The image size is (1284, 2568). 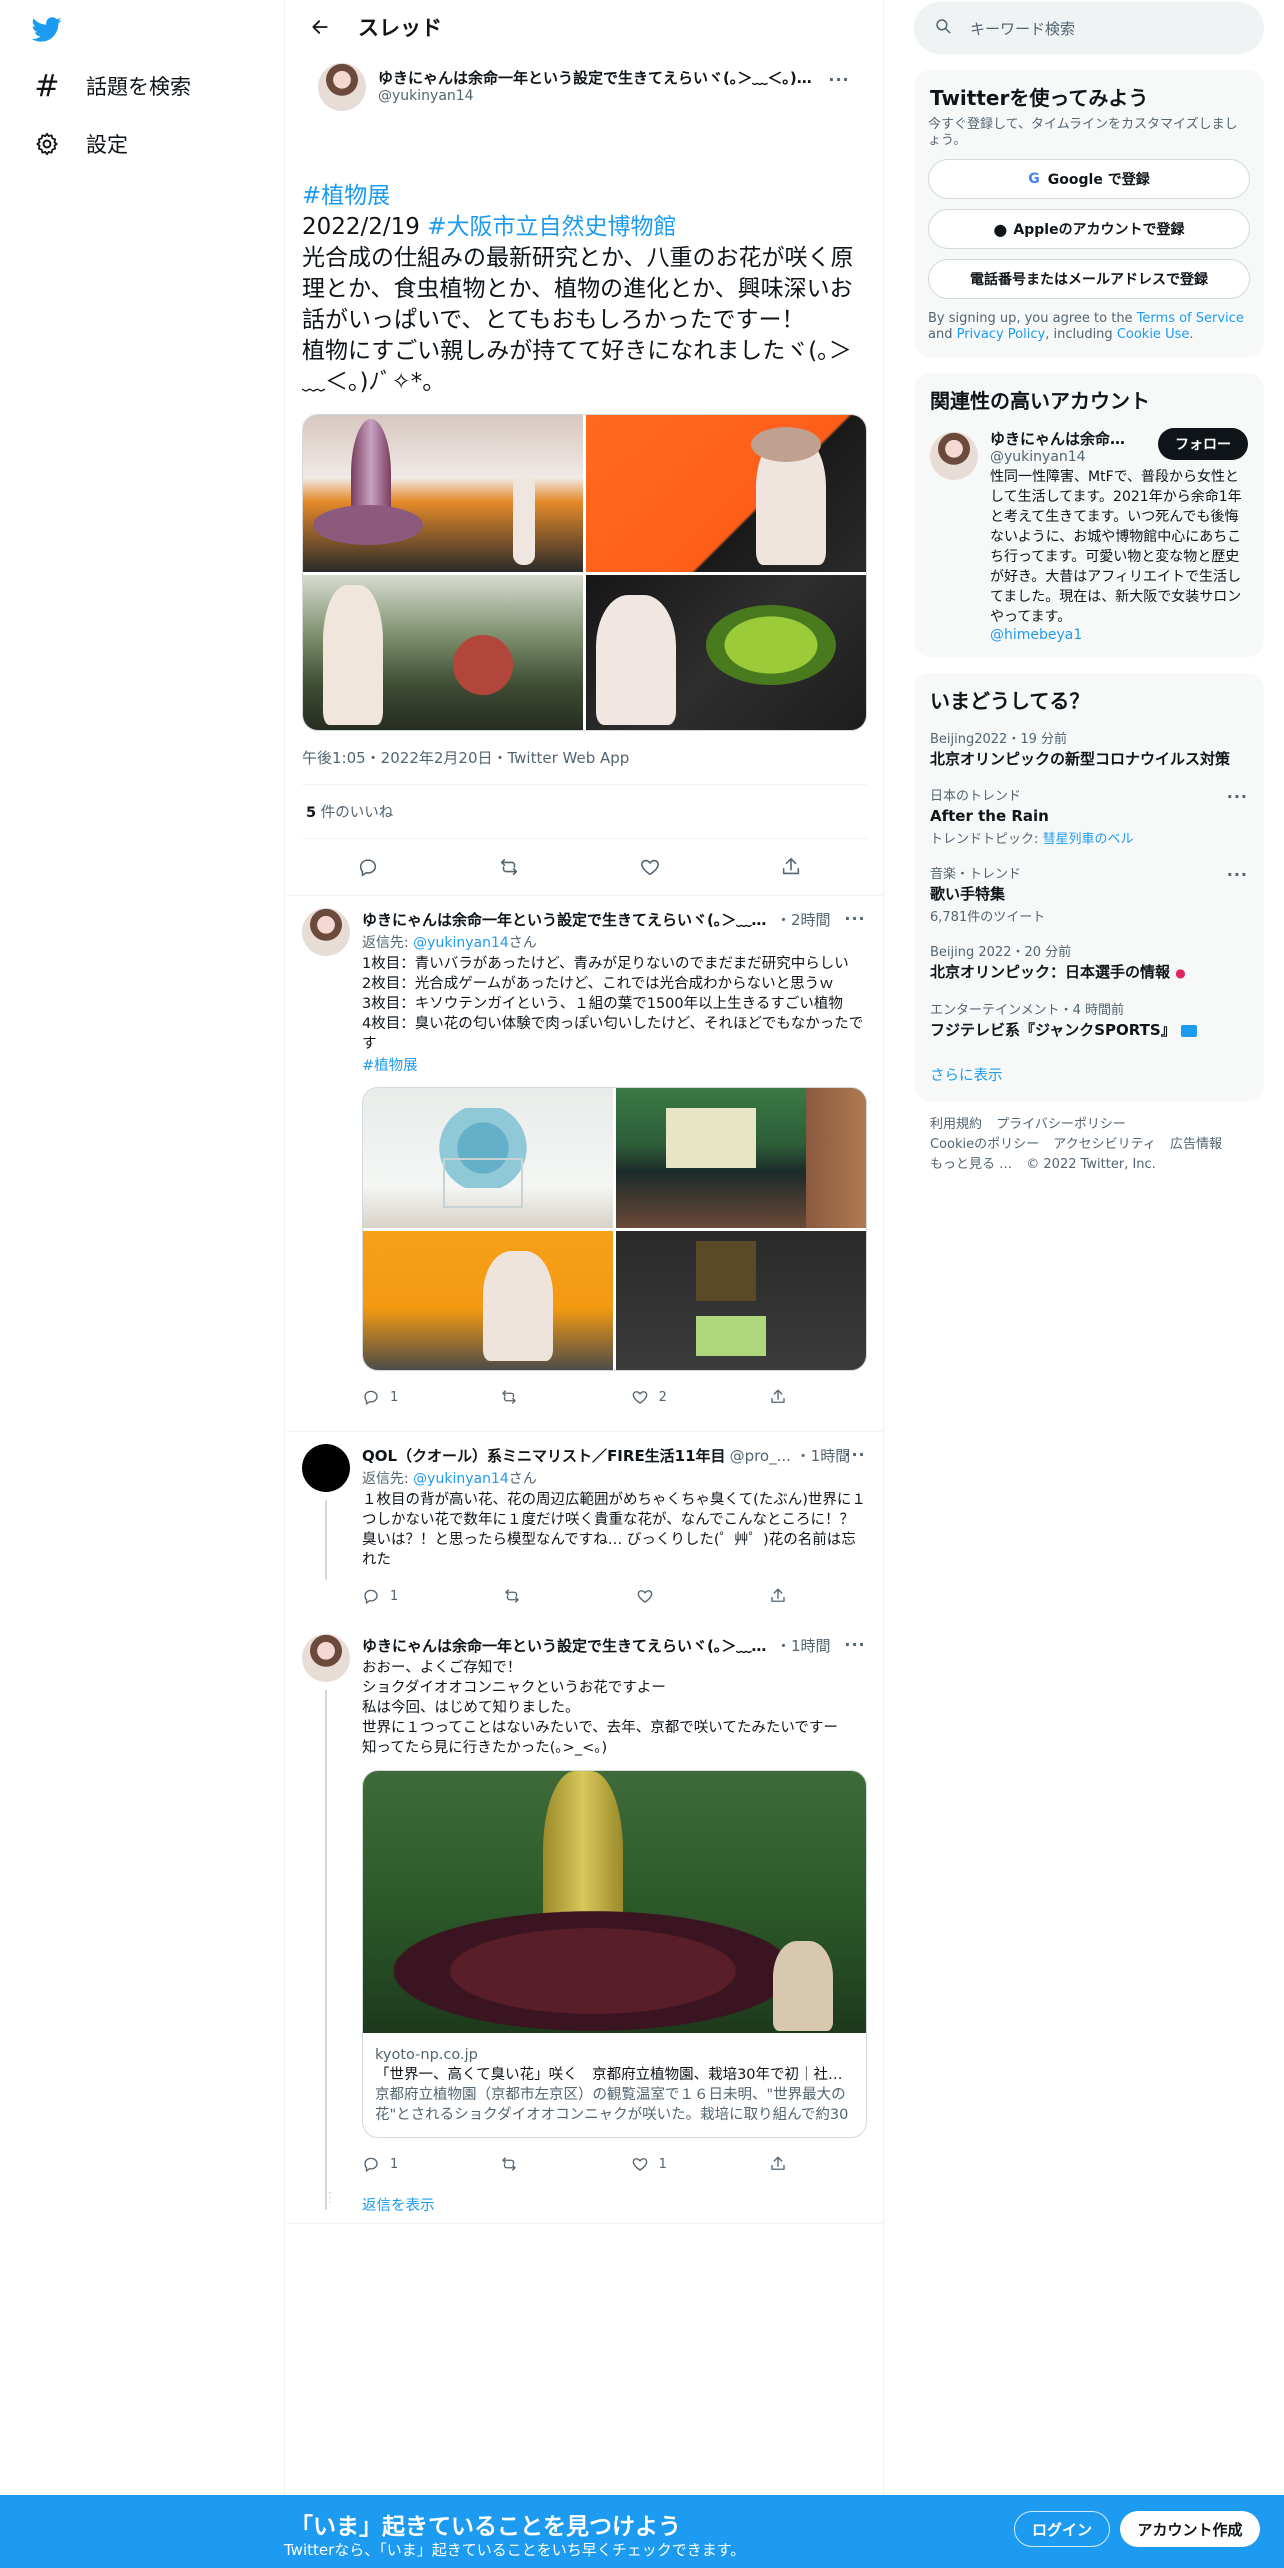 What do you see at coordinates (790, 1455) in the screenshot?
I see `tweet-time: @pro_... ・1時間` at bounding box center [790, 1455].